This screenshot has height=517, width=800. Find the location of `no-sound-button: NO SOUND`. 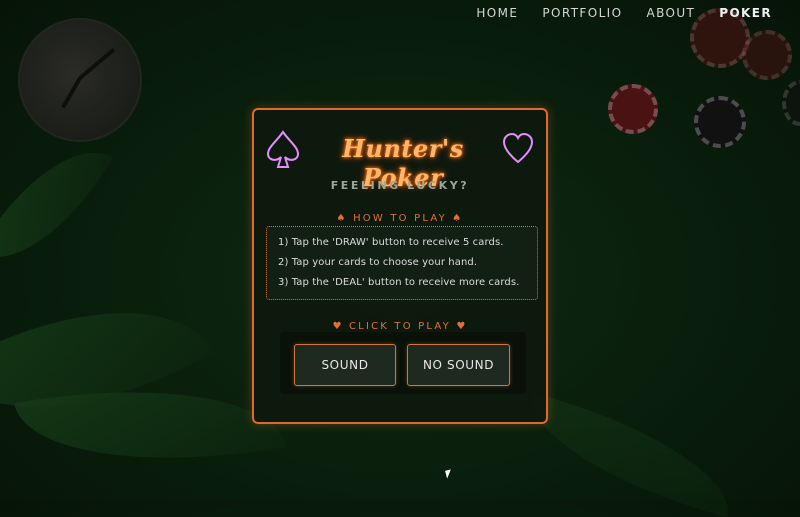

no-sound-button: NO SOUND is located at coordinates (458, 365).